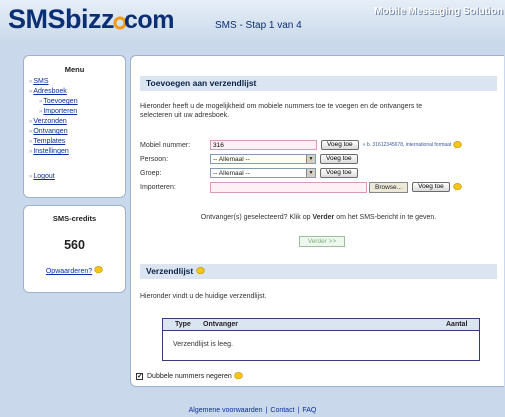 Image resolution: width=505 pixels, height=417 pixels. I want to click on menu-item-templates: »Templates, so click(77, 142).